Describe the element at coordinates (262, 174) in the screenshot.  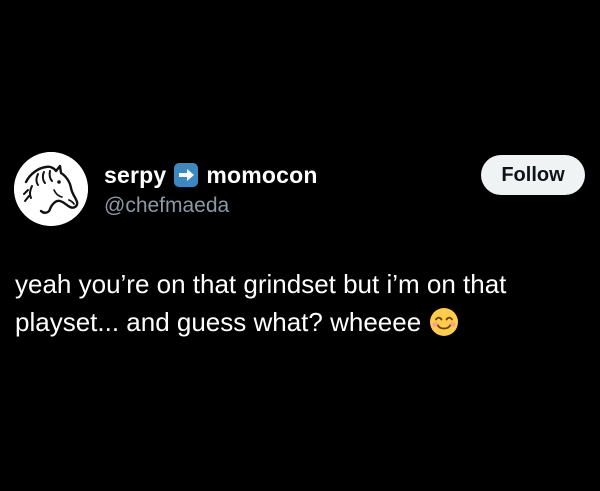
I see `display-name-part2: momocon` at that location.